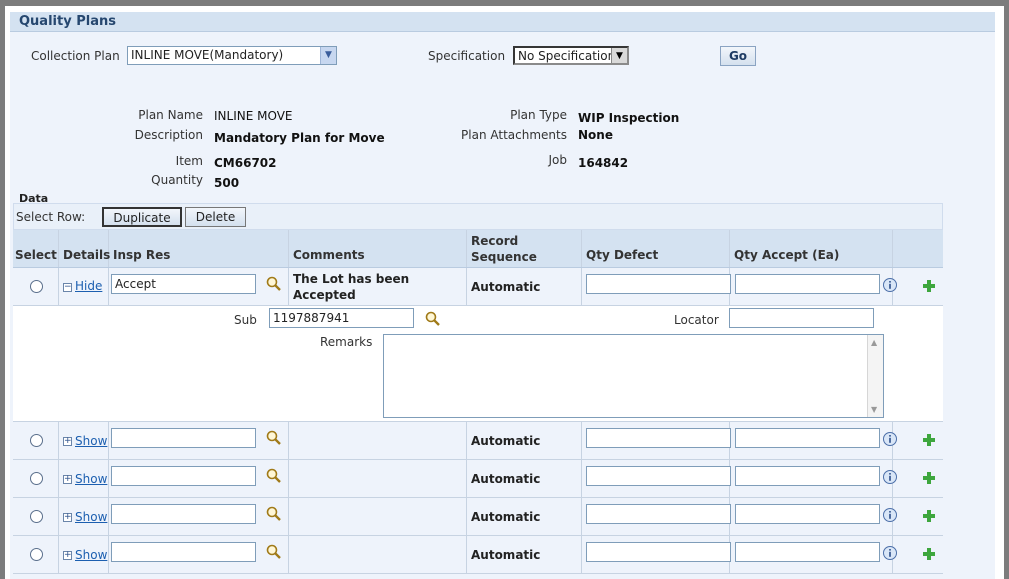 Image resolution: width=1009 pixels, height=579 pixels. What do you see at coordinates (811, 248) in the screenshot?
I see `column-header-qty-accept: Qty Accept (Ea)` at bounding box center [811, 248].